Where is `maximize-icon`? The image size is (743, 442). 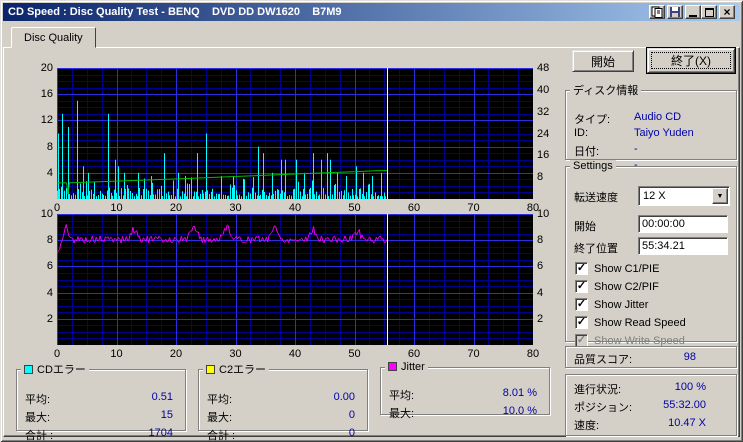 maximize-icon is located at coordinates (709, 12).